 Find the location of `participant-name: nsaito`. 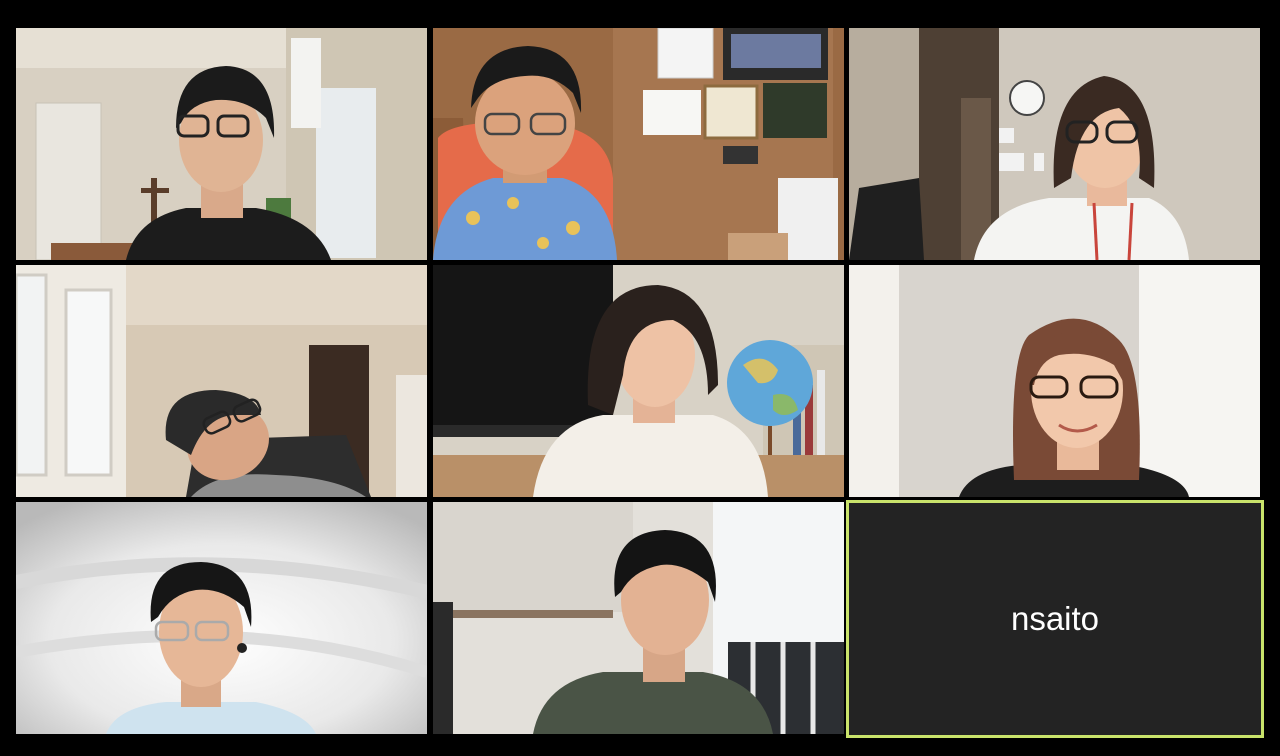

participant-name: nsaito is located at coordinates (1055, 618).